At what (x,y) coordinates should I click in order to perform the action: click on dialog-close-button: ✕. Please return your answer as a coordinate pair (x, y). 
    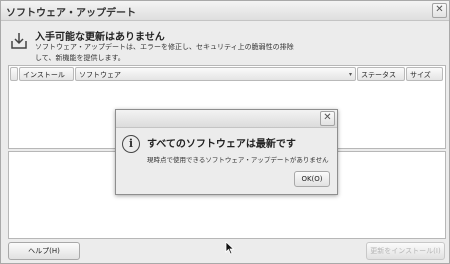
    Looking at the image, I should click on (327, 118).